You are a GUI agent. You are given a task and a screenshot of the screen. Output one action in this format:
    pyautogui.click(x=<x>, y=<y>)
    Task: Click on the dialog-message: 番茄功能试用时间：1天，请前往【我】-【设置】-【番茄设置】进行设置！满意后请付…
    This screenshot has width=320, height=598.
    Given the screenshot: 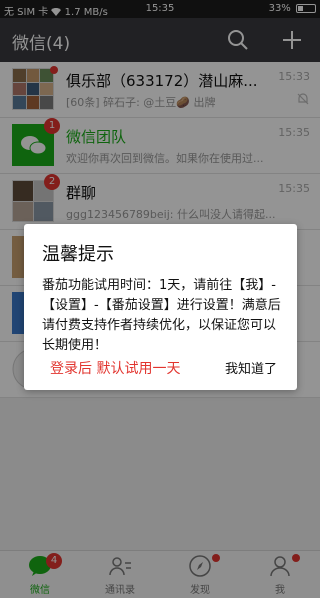 What is the action you would take?
    pyautogui.click(x=161, y=315)
    